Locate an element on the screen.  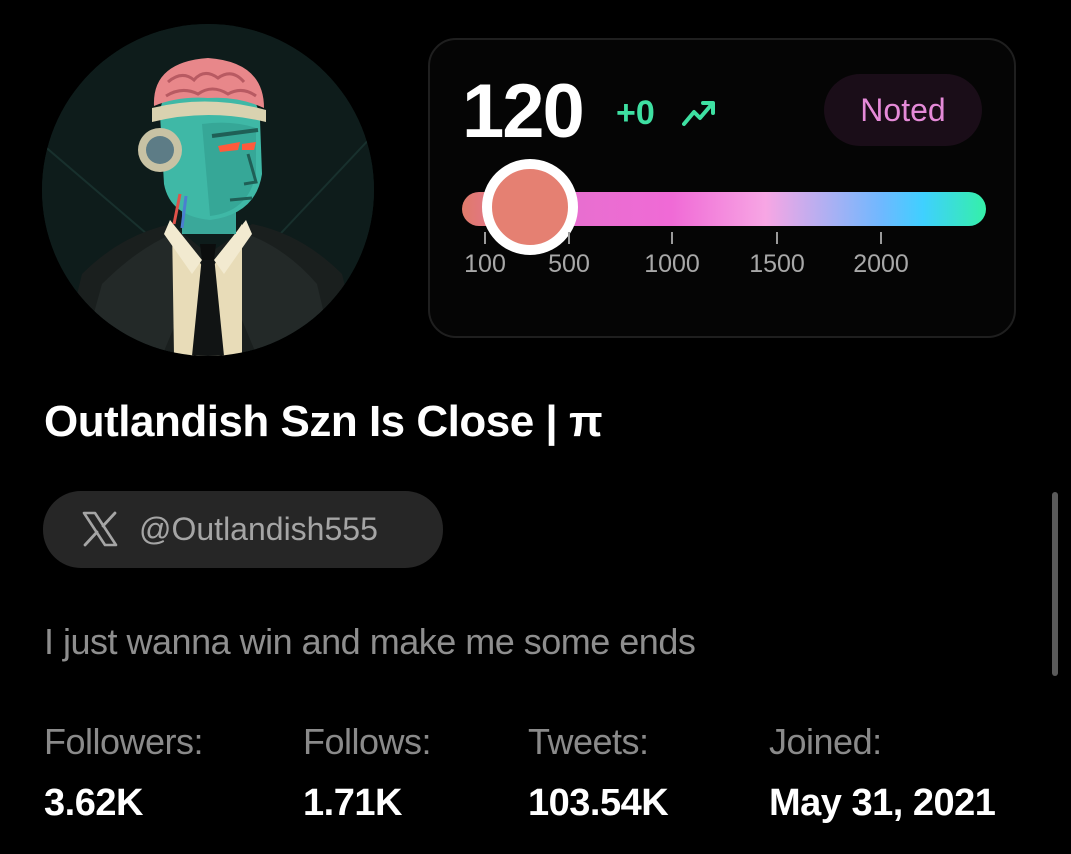
slider-tick-label: 1500 is located at coordinates (777, 264).